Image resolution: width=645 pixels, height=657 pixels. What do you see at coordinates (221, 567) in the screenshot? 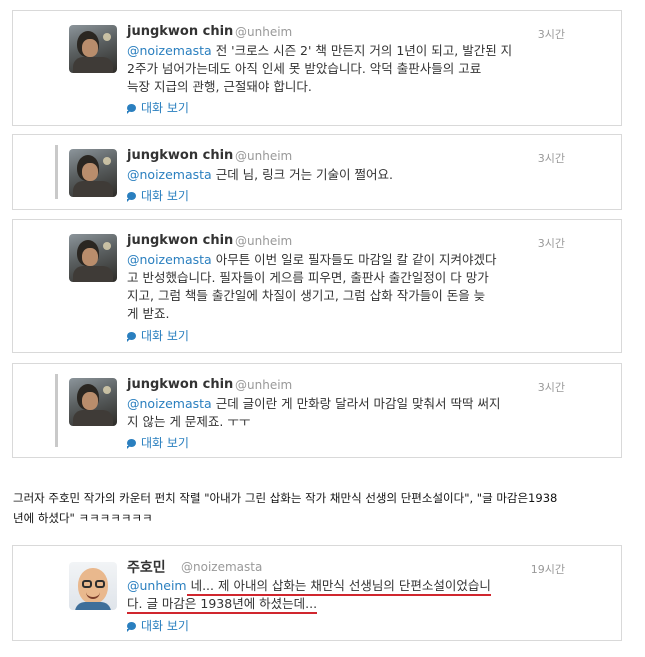
I see `user-handle: @noizemasta` at bounding box center [221, 567].